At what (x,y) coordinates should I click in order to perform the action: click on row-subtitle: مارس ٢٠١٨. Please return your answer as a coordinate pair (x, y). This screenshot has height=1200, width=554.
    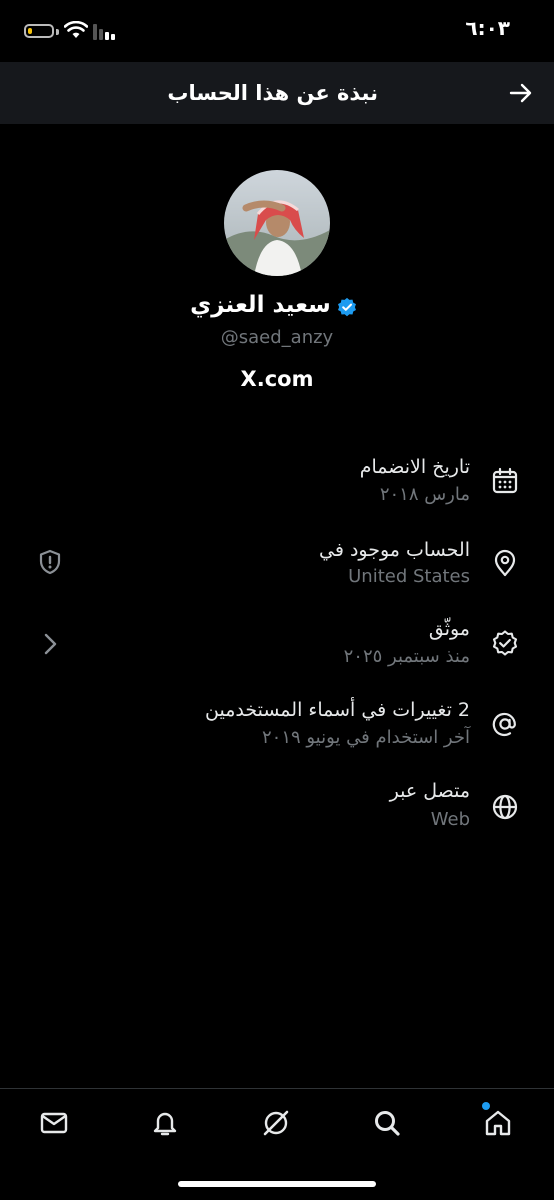
    Looking at the image, I should click on (424, 494).